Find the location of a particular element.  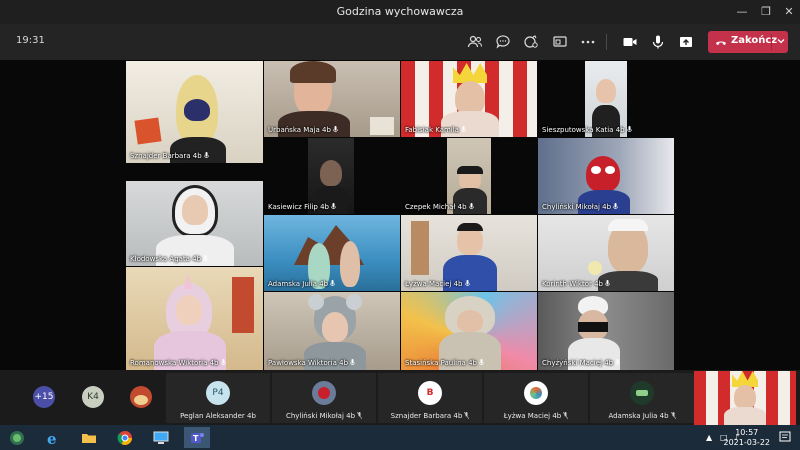

video-tile: Korinth Wiktor 4b is located at coordinates (606, 253).